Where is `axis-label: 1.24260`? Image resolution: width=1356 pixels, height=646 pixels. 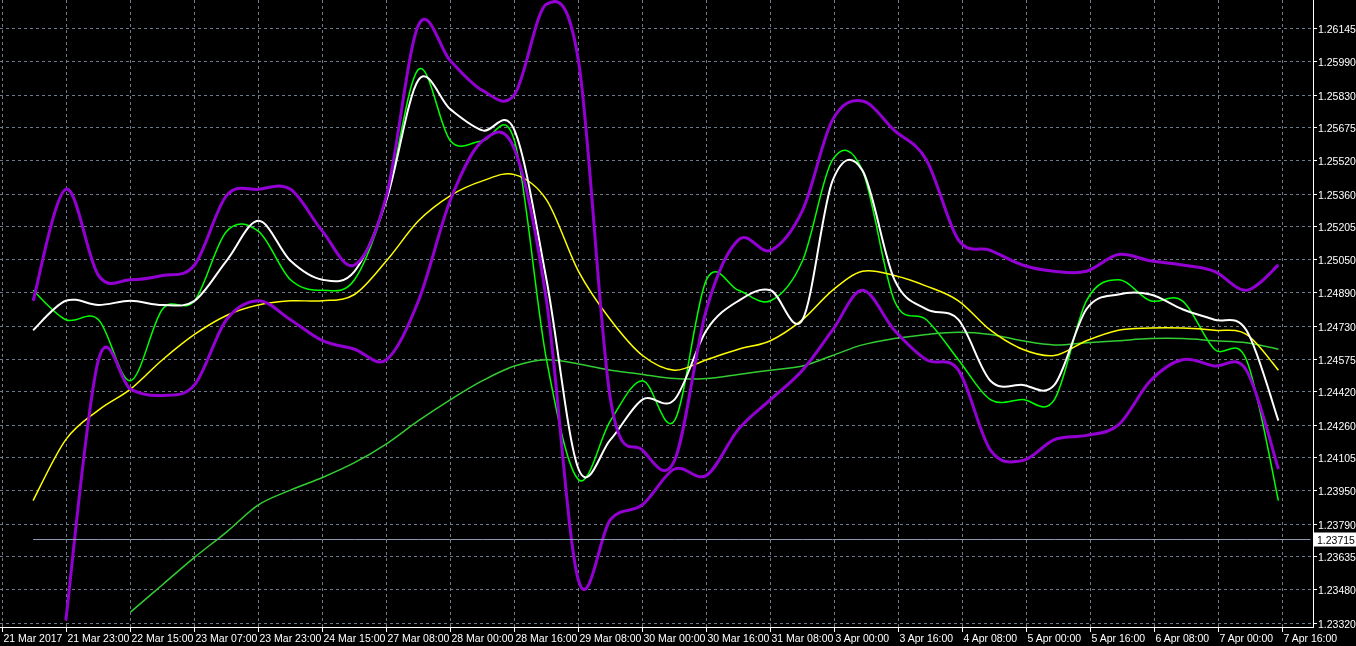 axis-label: 1.24260 is located at coordinates (1337, 425).